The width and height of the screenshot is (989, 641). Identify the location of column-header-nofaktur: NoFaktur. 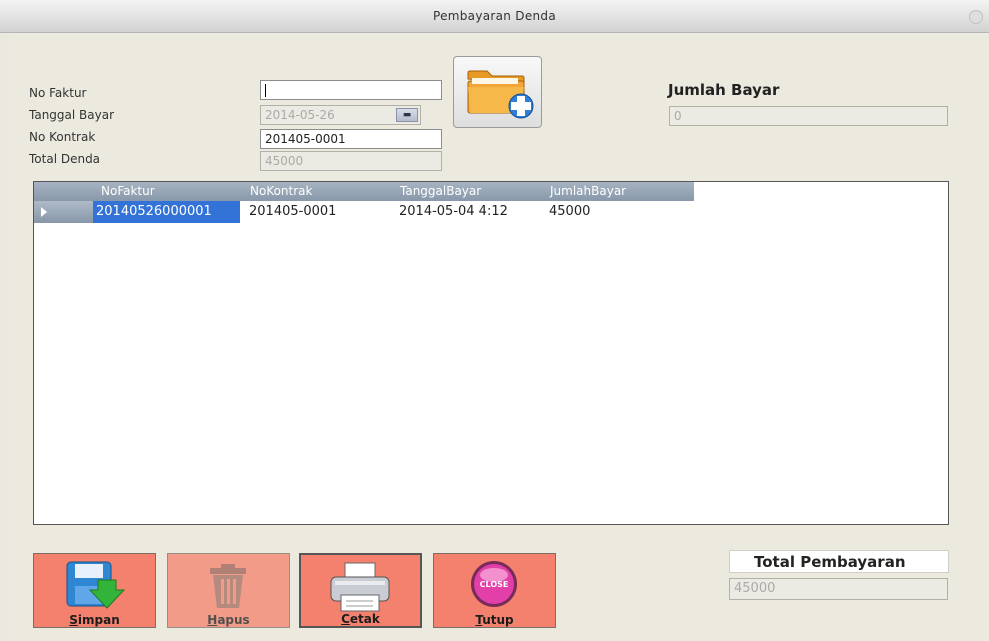
(128, 191).